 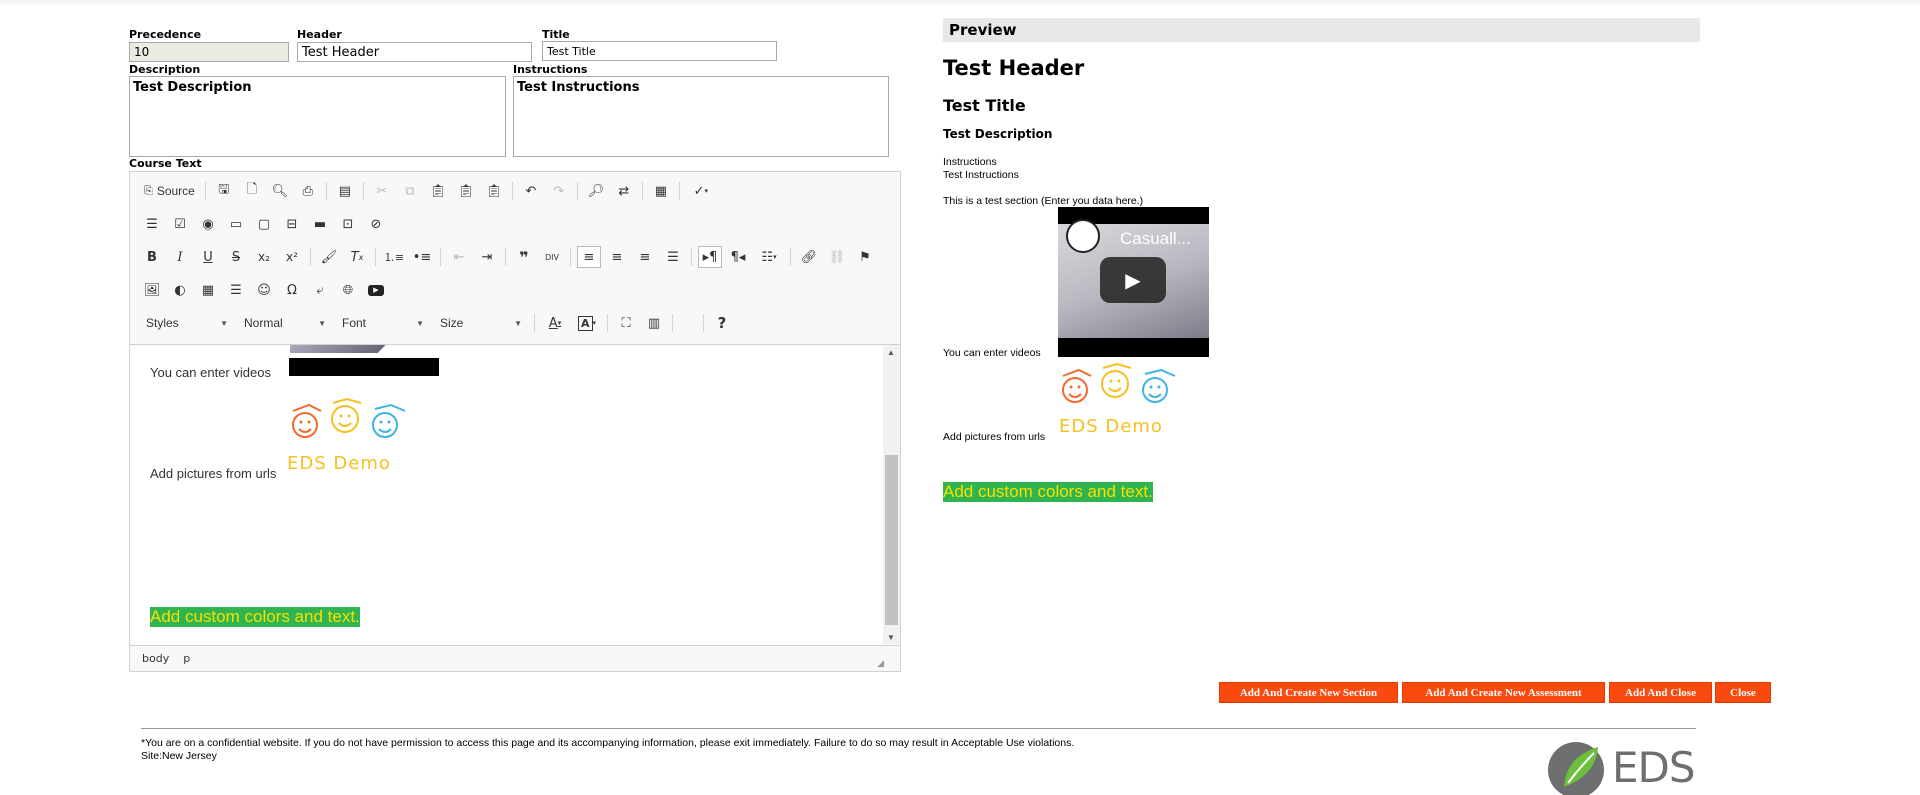 What do you see at coordinates (236, 224) in the screenshot?
I see `textfield-icon: ▭` at bounding box center [236, 224].